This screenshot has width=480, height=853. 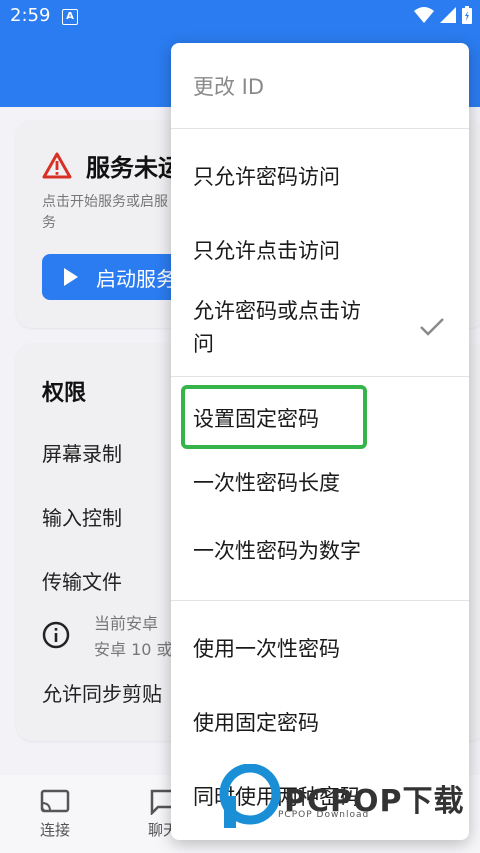 What do you see at coordinates (55, 801) in the screenshot?
I see `cast-icon` at bounding box center [55, 801].